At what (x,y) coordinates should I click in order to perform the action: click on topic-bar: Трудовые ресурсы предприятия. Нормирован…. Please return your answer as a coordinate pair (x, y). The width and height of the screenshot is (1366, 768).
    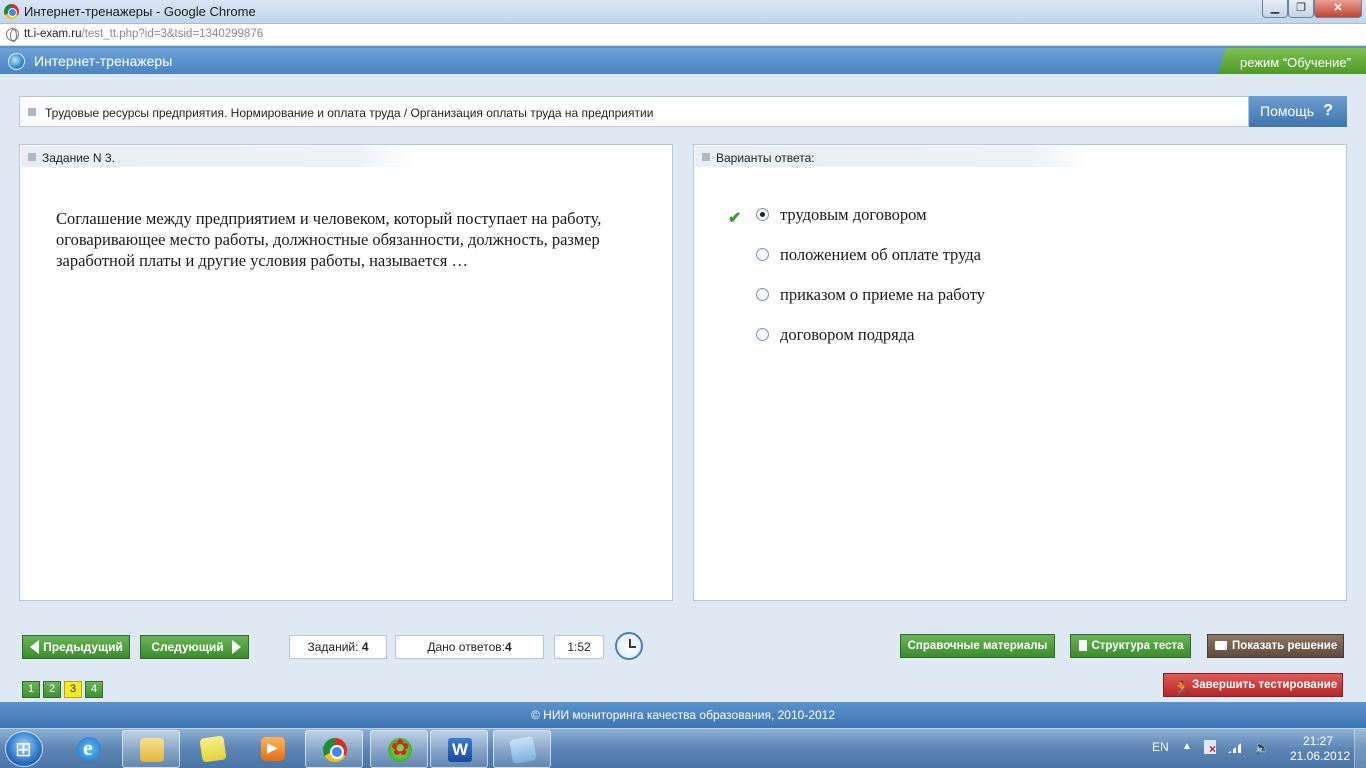
    Looking at the image, I should click on (634, 111).